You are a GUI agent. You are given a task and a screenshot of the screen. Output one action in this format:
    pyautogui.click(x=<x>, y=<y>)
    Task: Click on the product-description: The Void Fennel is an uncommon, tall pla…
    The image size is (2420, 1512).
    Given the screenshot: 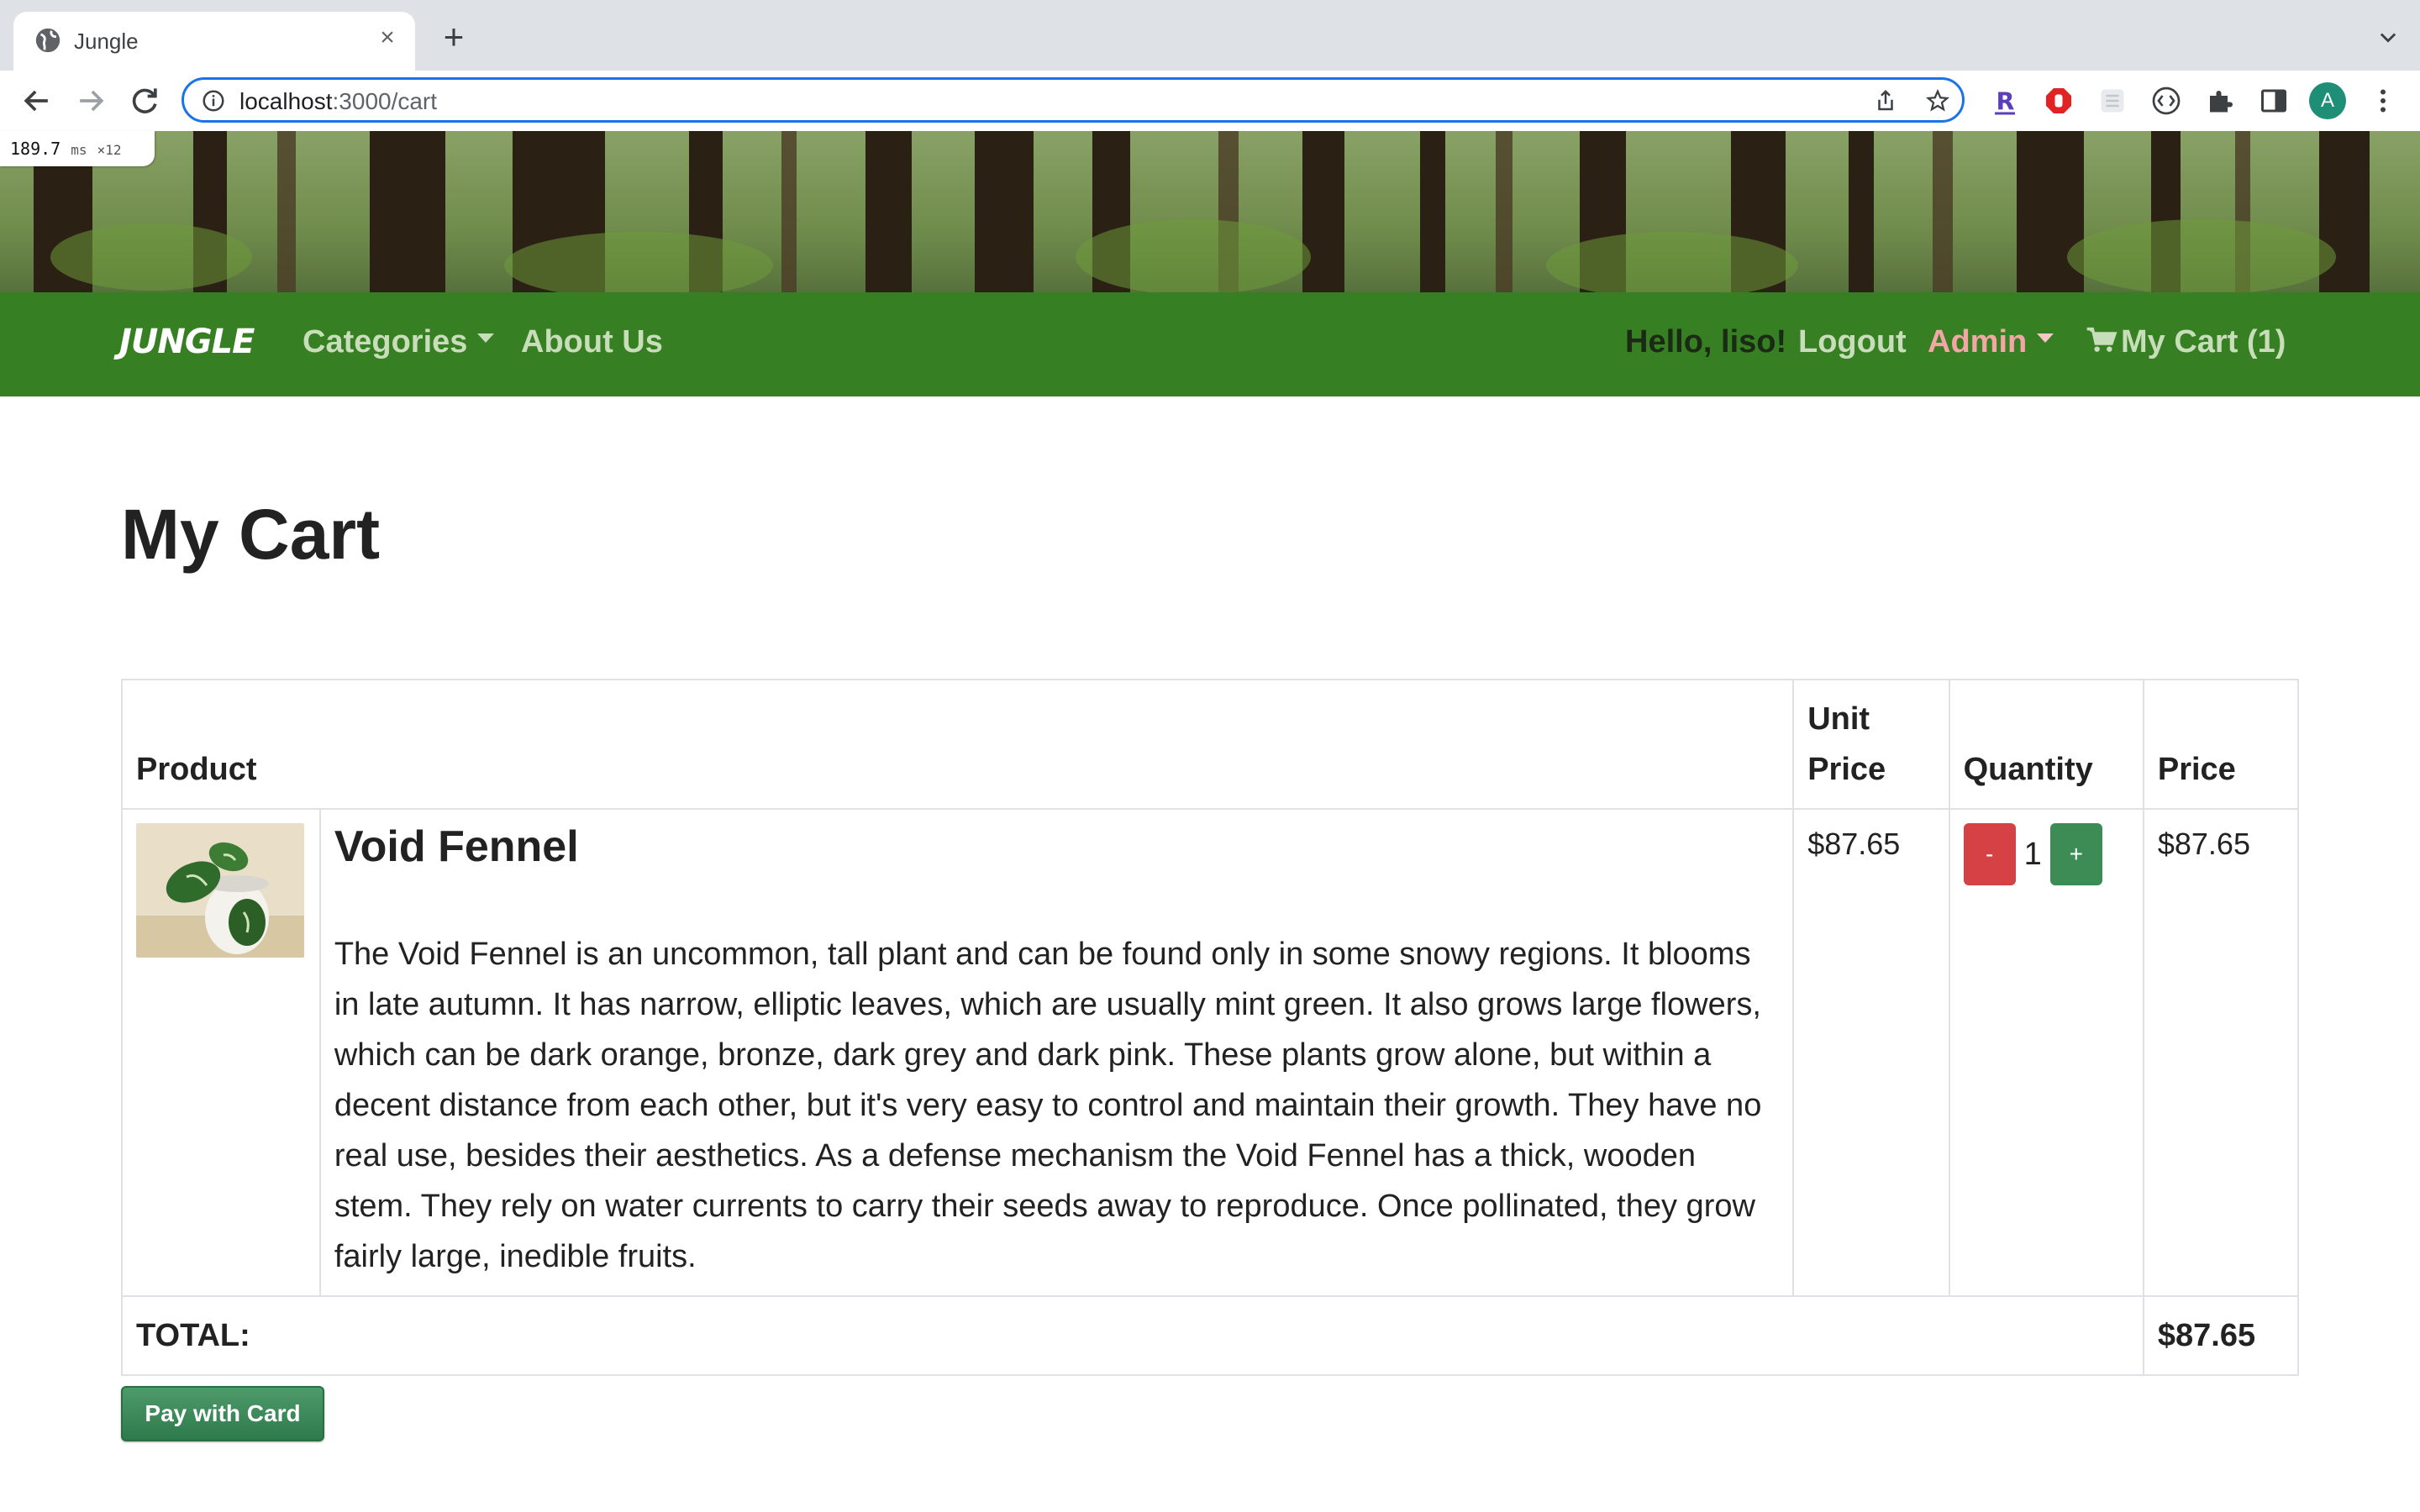 What is the action you would take?
    pyautogui.click(x=1048, y=1105)
    